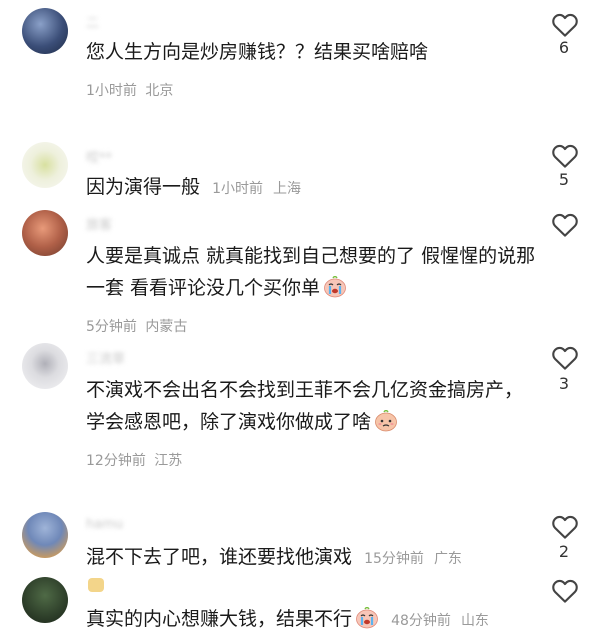 This screenshot has width=601, height=640. I want to click on comment-text: 人要是真诚点 就真能找到自己想要的了 假惺惺的说那一套 看看评论没几个买你单, so click(311, 272).